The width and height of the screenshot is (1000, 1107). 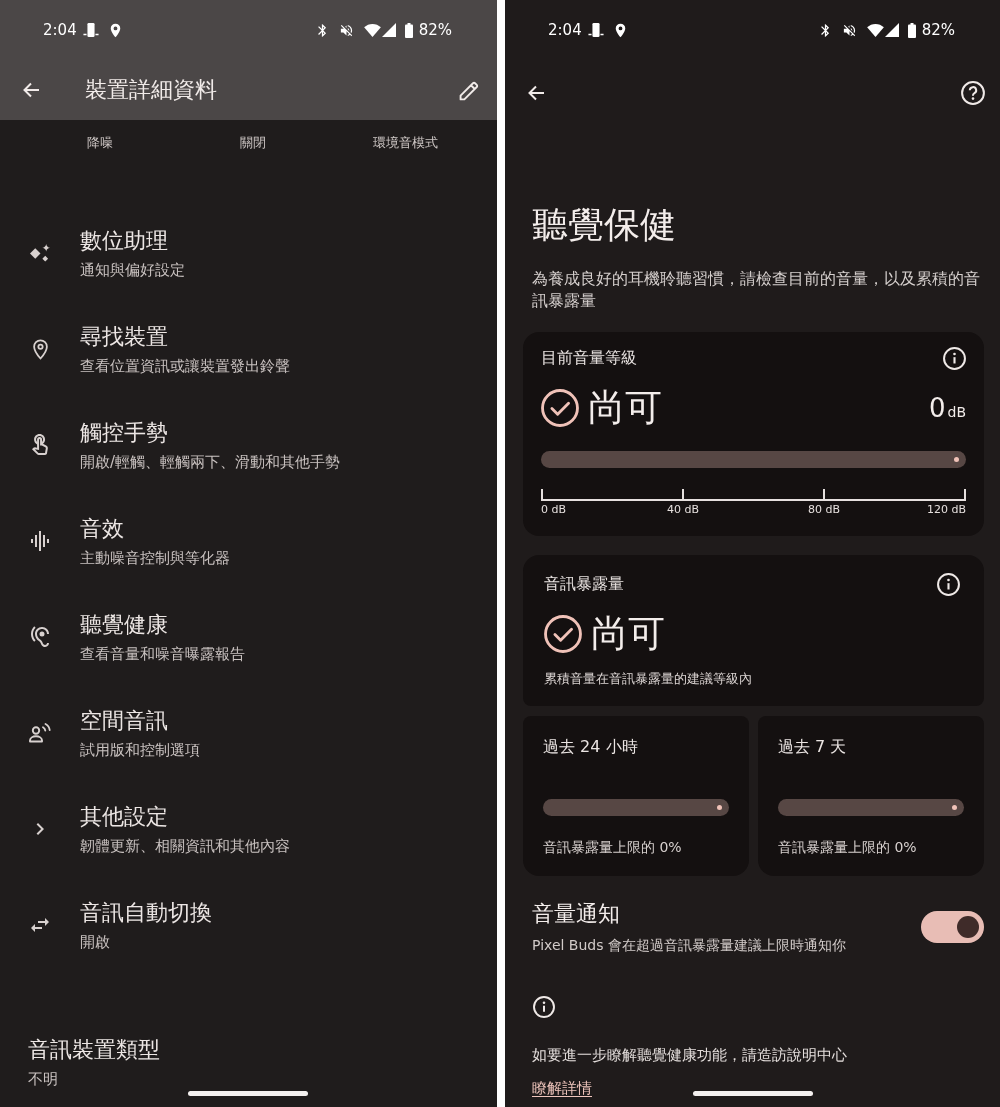 I want to click on help-text: 如要進一步瞭解聽覺健康功能，請造訪說明中心, so click(x=689, y=1055).